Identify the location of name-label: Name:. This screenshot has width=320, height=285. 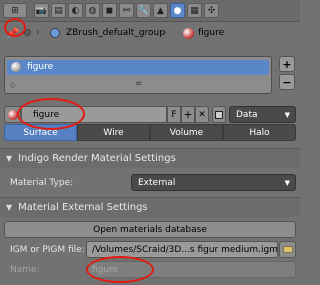
(25, 270).